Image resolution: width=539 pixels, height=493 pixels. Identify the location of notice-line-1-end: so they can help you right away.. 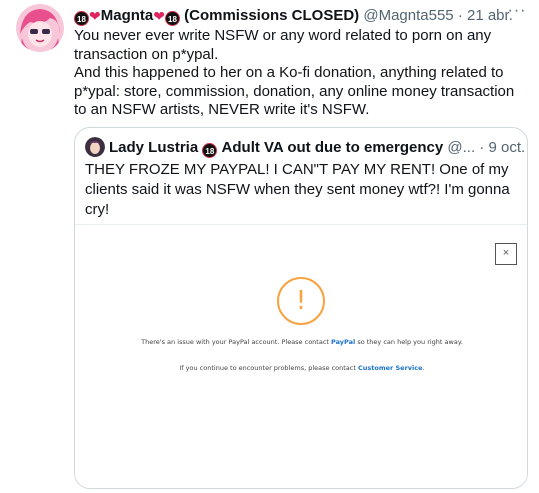
(409, 342).